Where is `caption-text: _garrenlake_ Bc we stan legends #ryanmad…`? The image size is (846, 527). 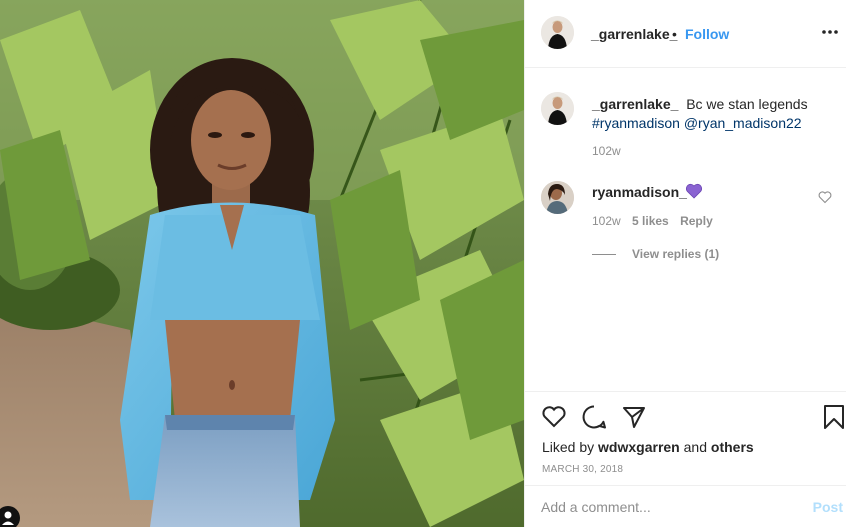 caption-text: _garrenlake_ Bc we stan legends #ryanmad… is located at coordinates (712, 114).